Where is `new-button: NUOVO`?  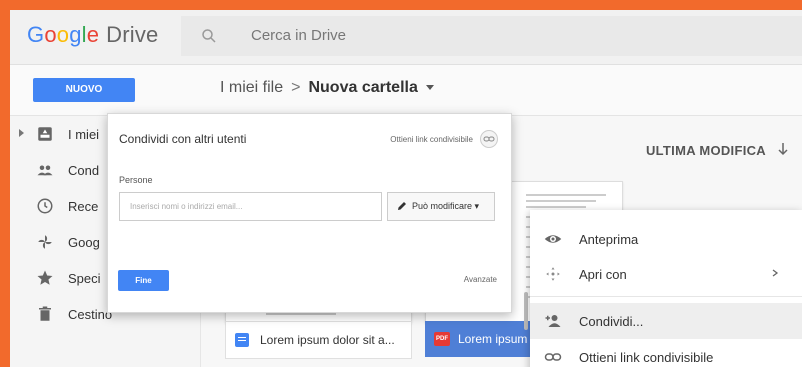 new-button: NUOVO is located at coordinates (84, 90).